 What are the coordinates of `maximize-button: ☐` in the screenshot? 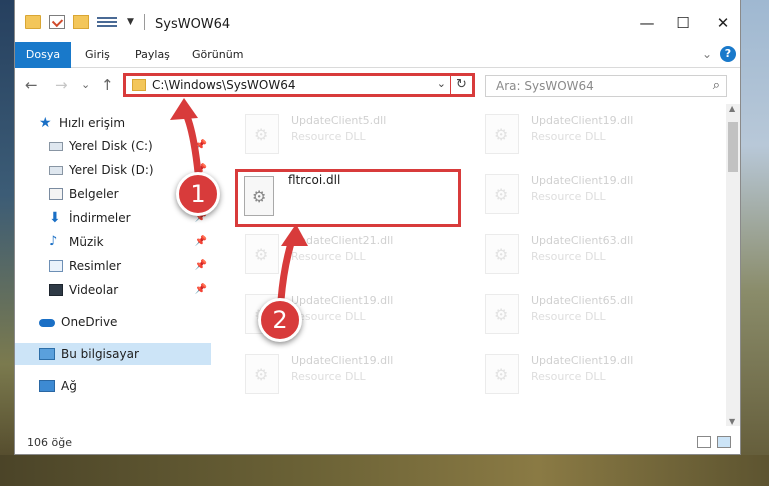 It's located at (683, 23).